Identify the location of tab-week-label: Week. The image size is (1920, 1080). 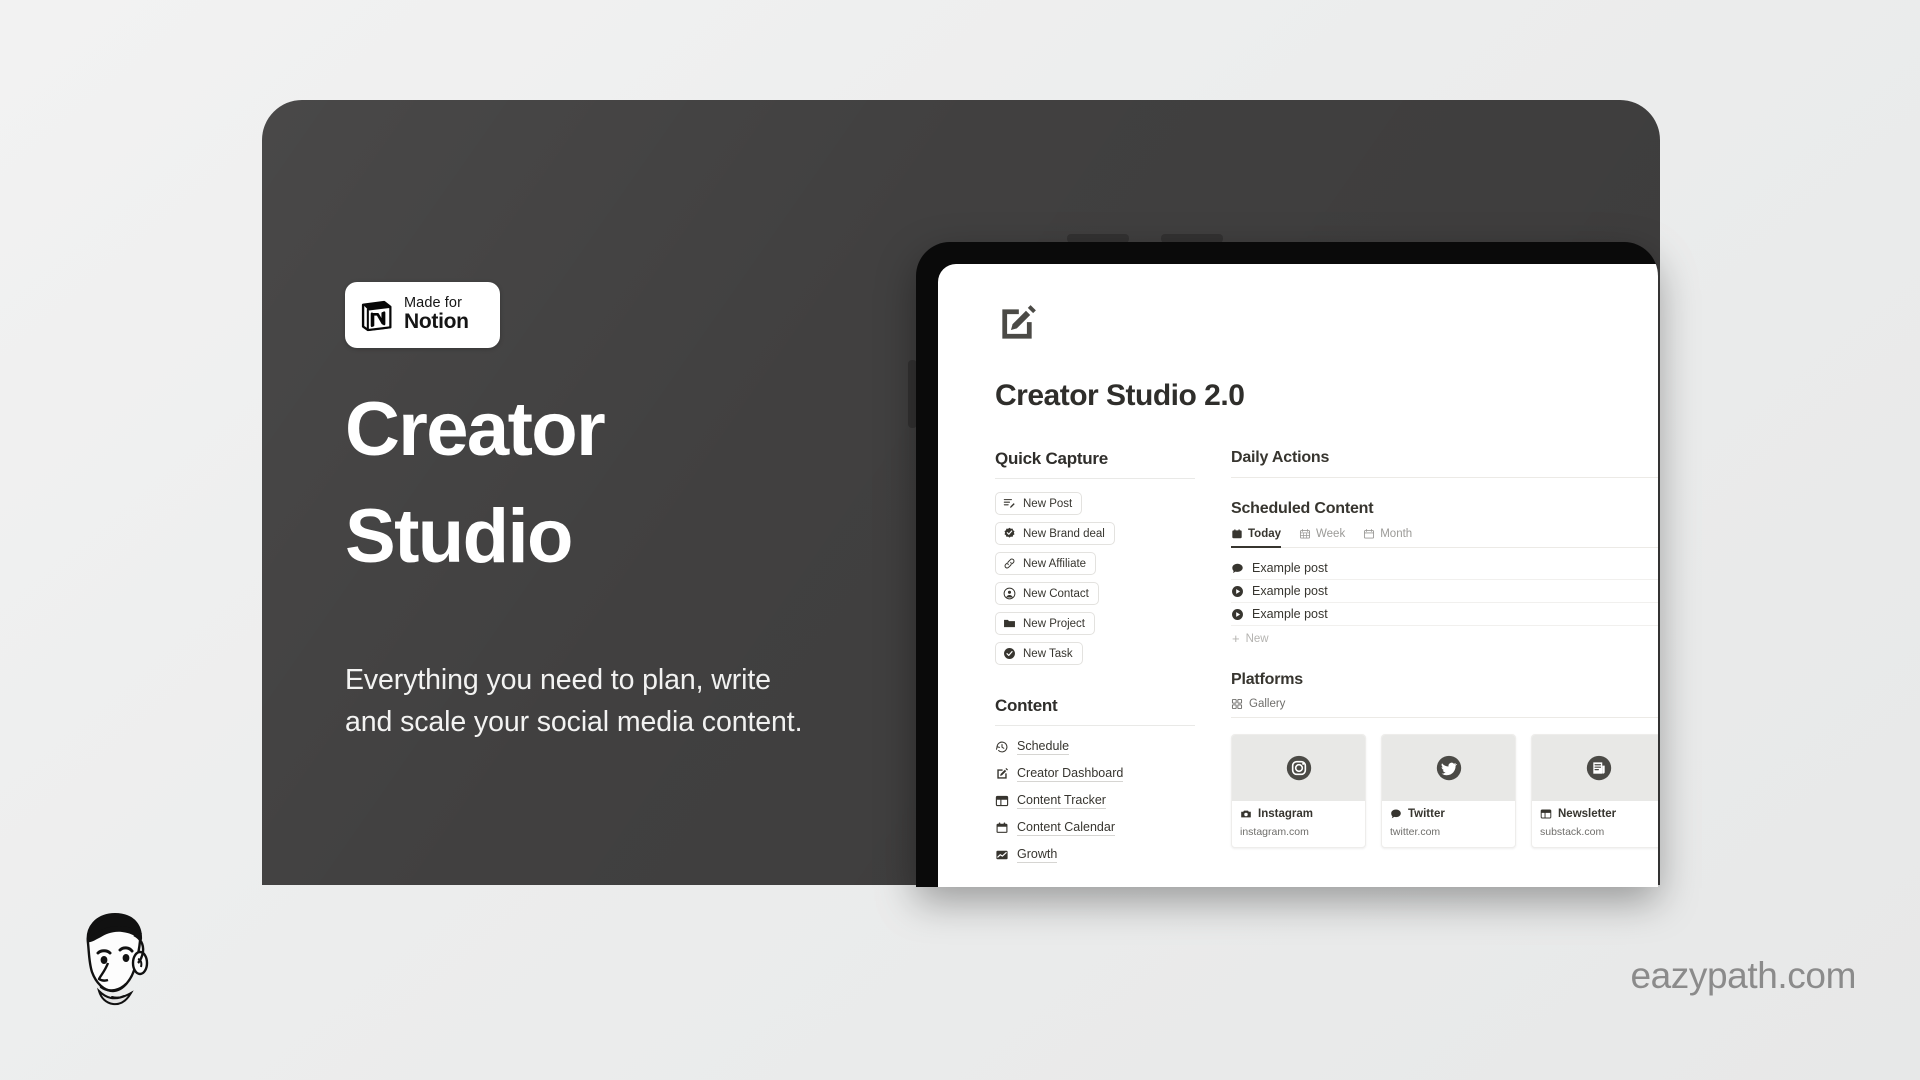
(1331, 534).